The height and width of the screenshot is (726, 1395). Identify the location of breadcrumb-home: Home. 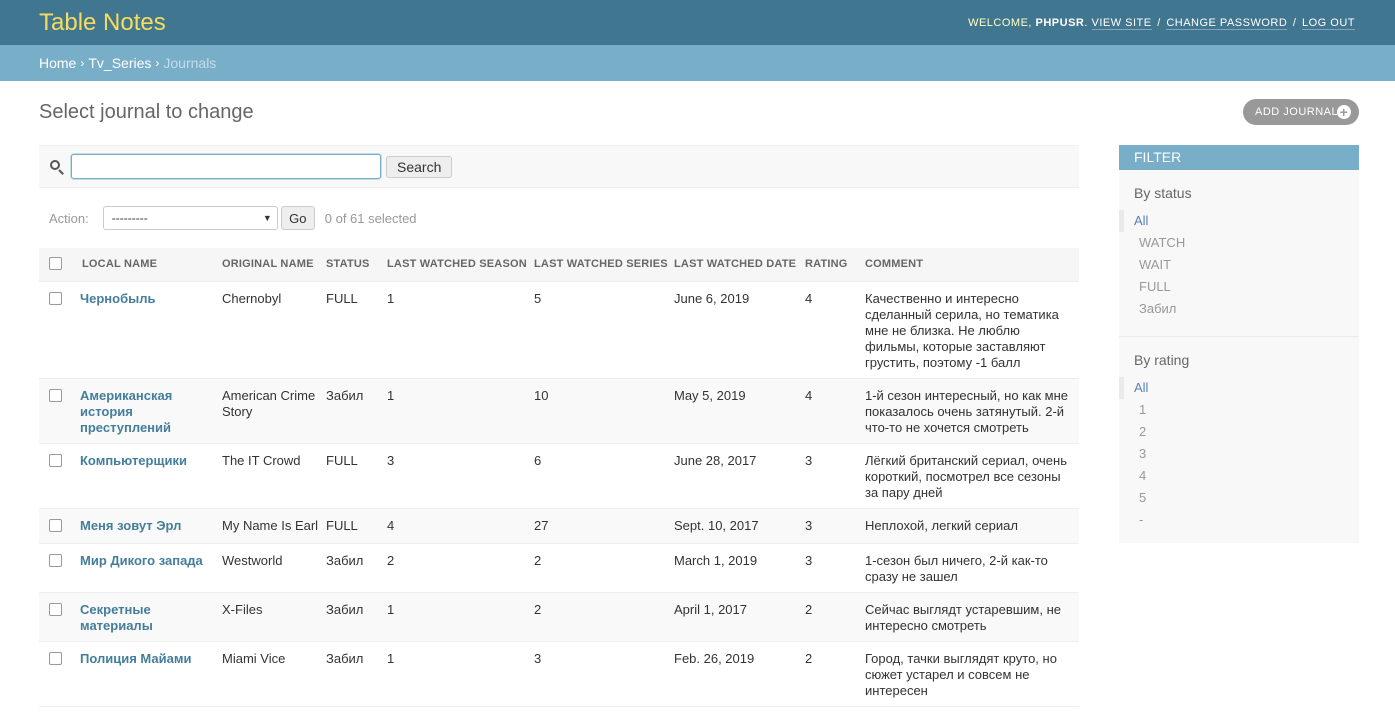
(57, 63).